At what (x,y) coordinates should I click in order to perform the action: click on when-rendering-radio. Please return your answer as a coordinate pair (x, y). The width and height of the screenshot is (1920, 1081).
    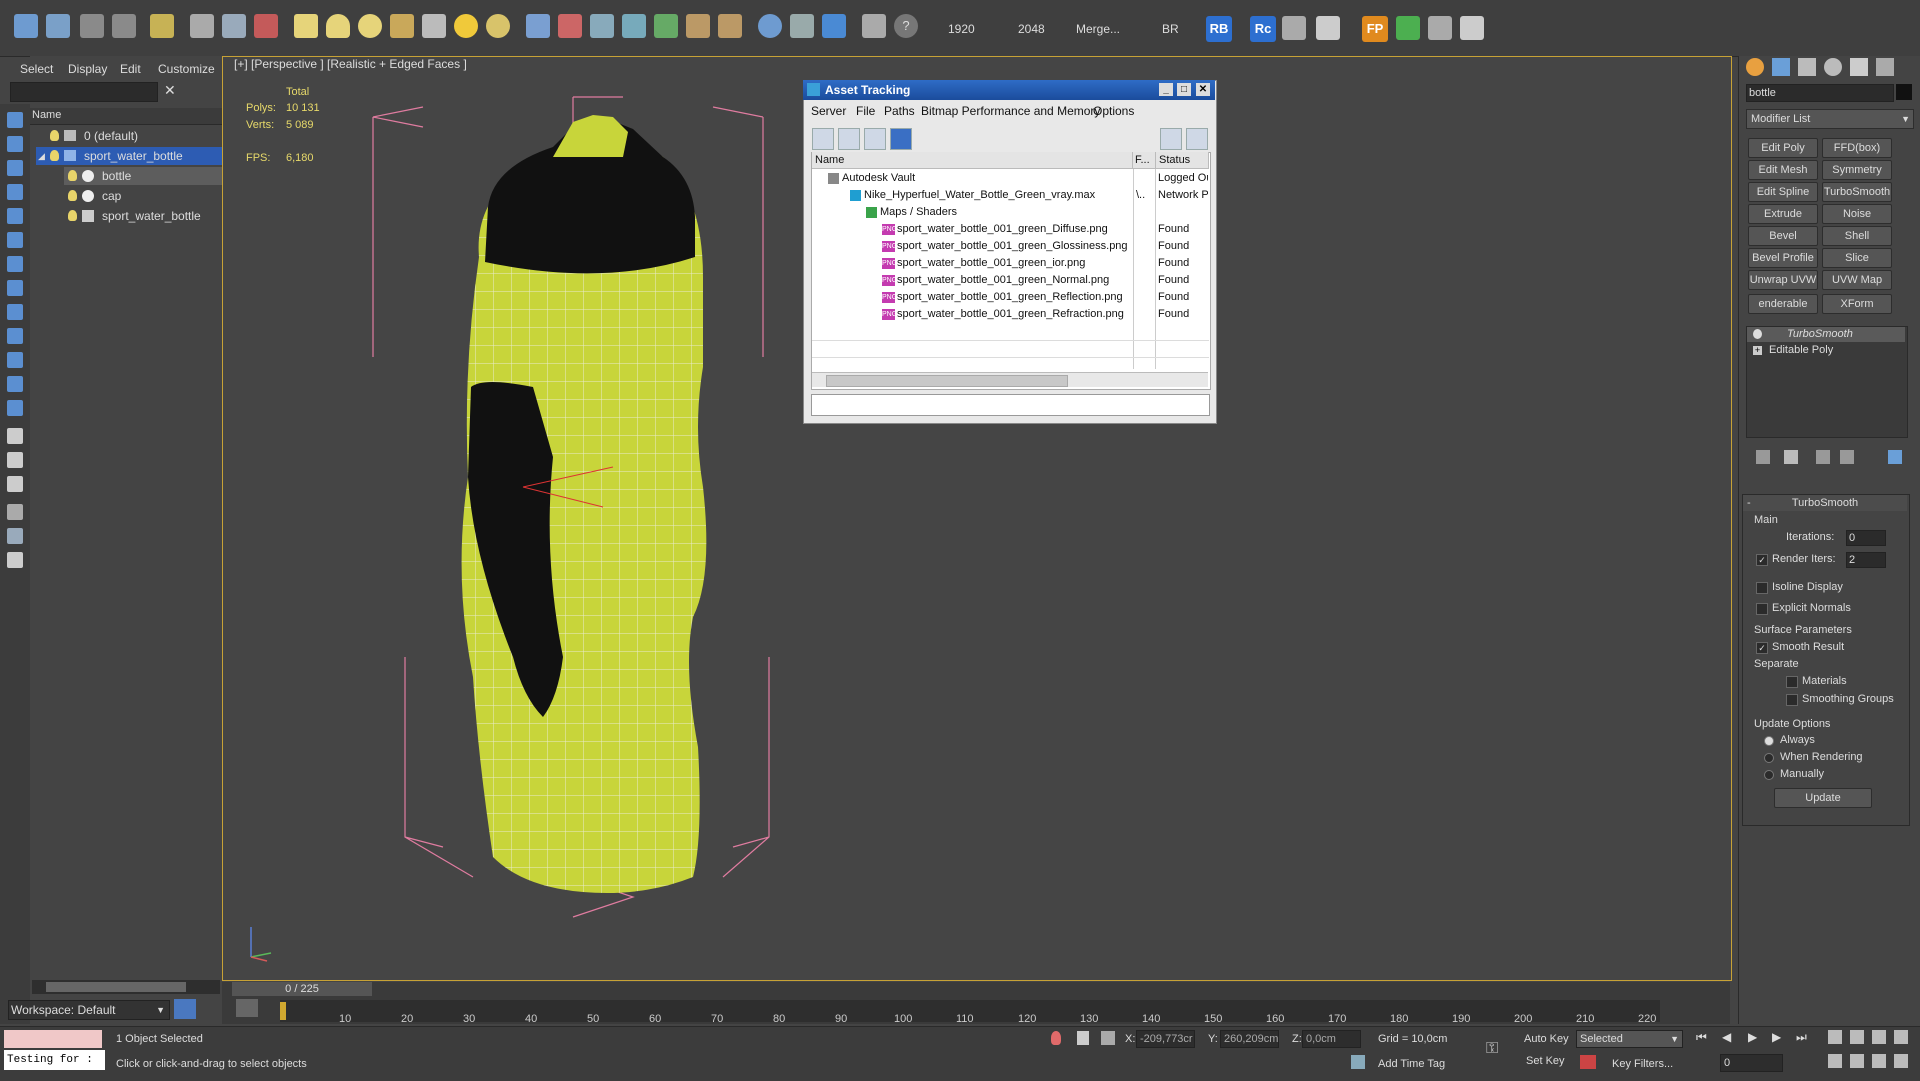
    Looking at the image, I should click on (1769, 758).